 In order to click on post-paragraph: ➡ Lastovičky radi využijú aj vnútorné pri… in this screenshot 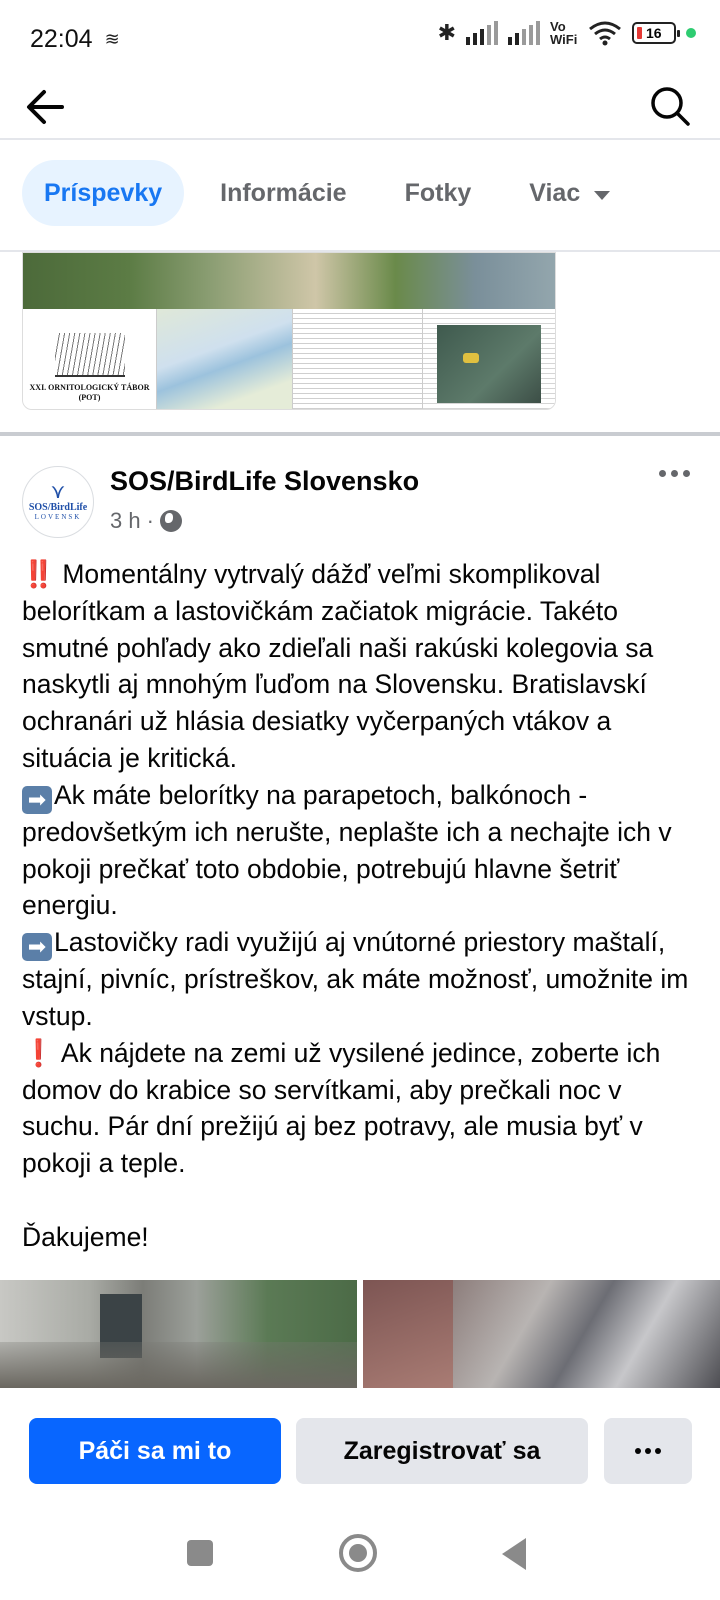, I will do `click(362, 979)`.